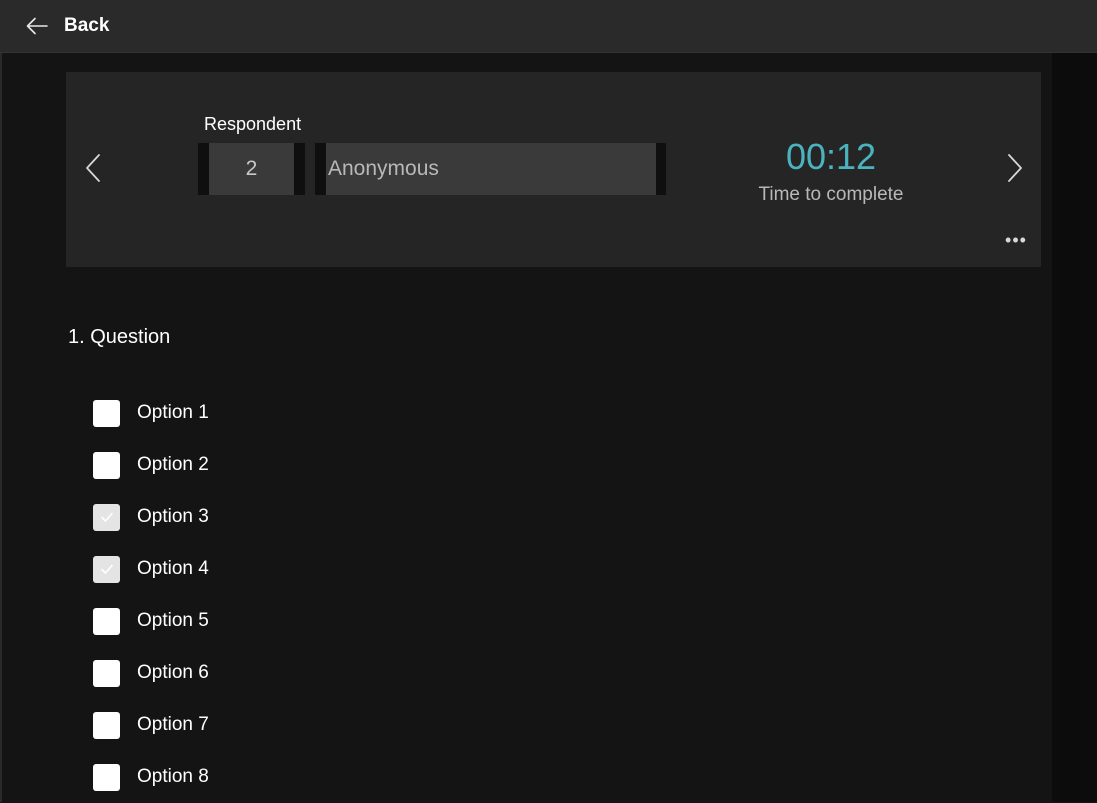 The height and width of the screenshot is (803, 1097). Describe the element at coordinates (37, 26) in the screenshot. I see `arrow-left-icon` at that location.